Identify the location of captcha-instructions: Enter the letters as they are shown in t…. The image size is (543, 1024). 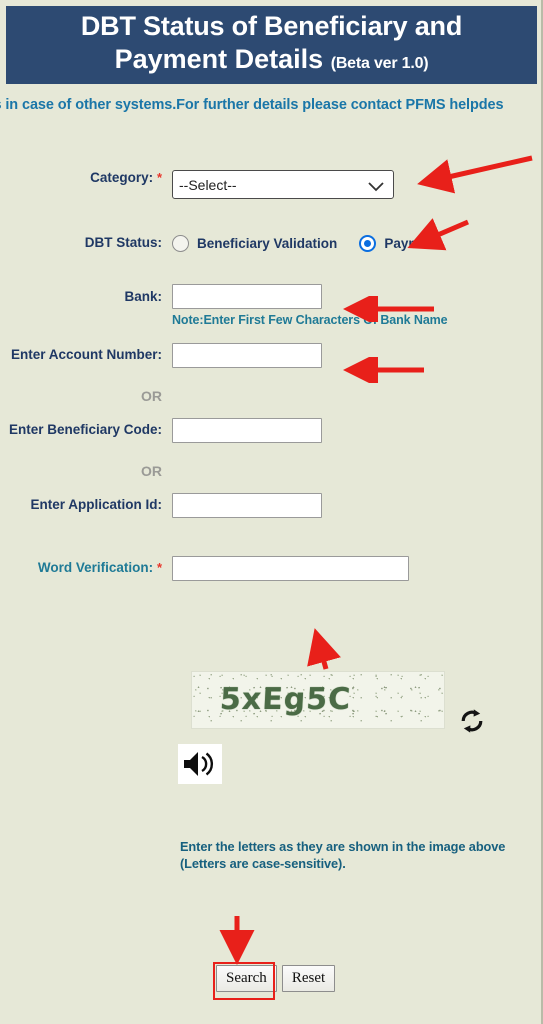
(345, 855).